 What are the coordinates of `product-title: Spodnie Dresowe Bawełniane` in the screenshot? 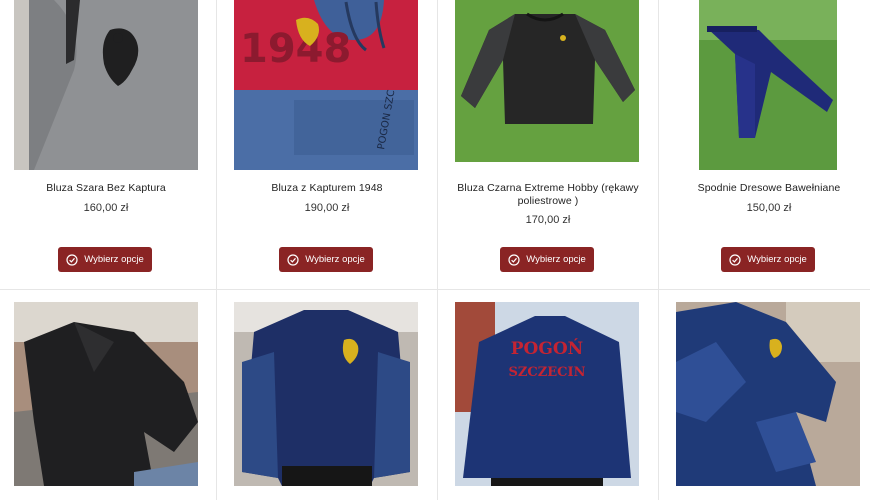 It's located at (769, 188).